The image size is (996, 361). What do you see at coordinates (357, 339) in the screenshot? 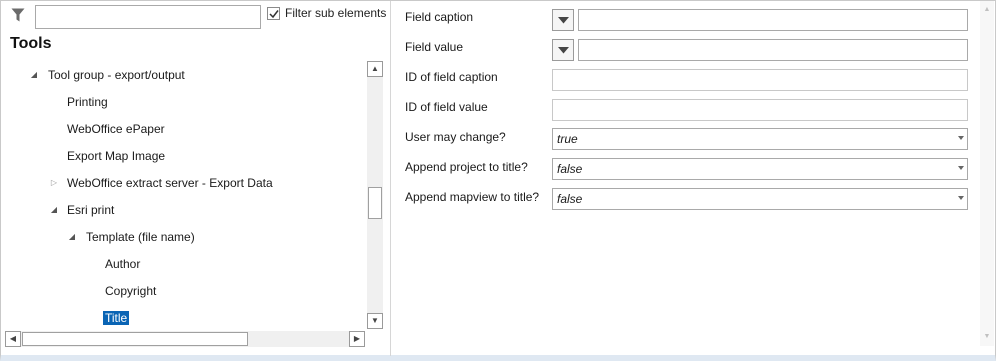
I see `scroll-right-icon: ▶` at bounding box center [357, 339].